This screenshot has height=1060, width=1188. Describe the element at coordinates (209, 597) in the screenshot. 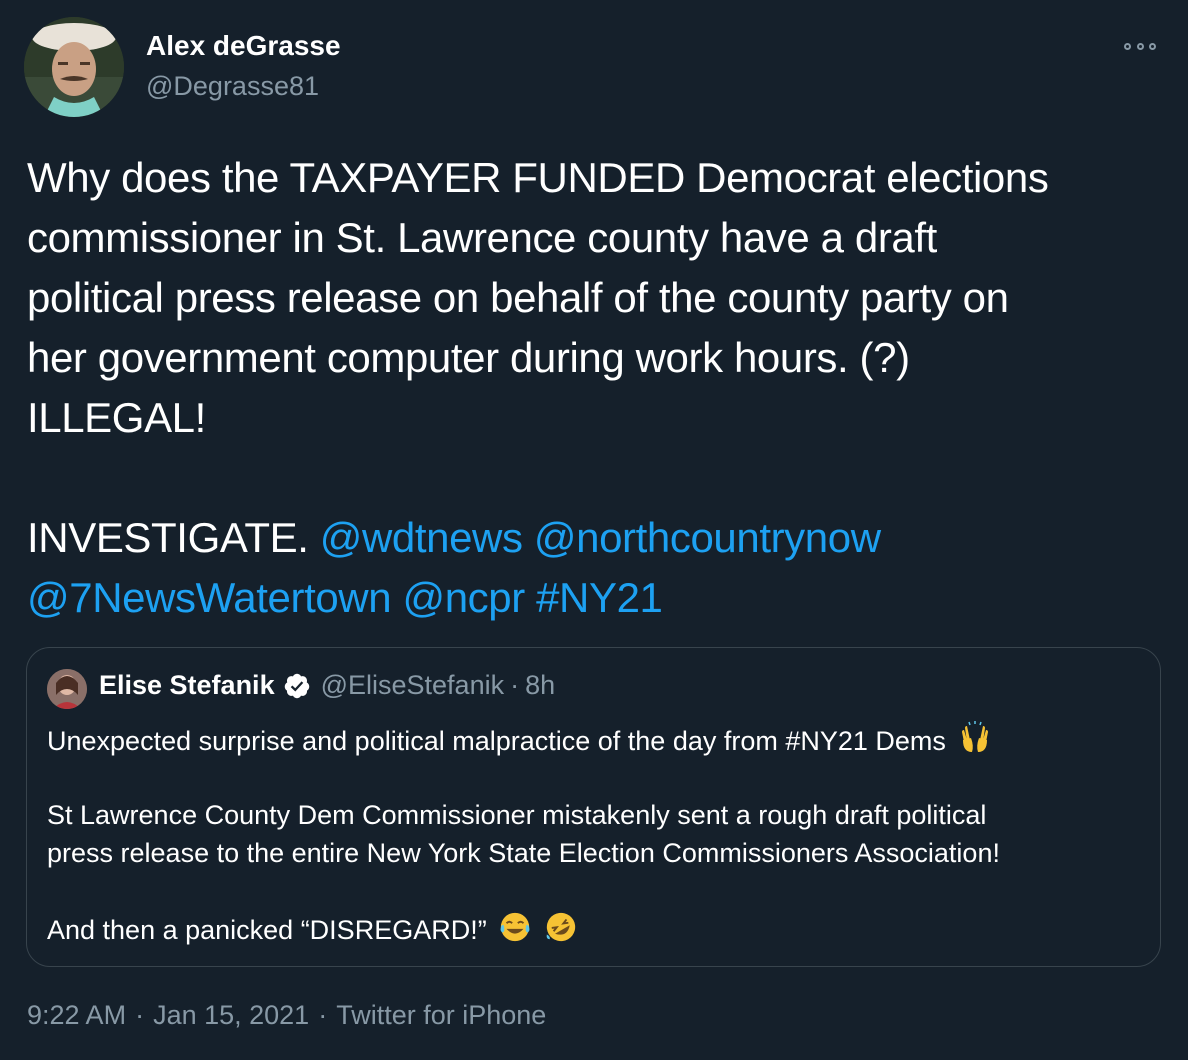

I see `mention-link-7newswatertown: @7NewsWatertown` at that location.